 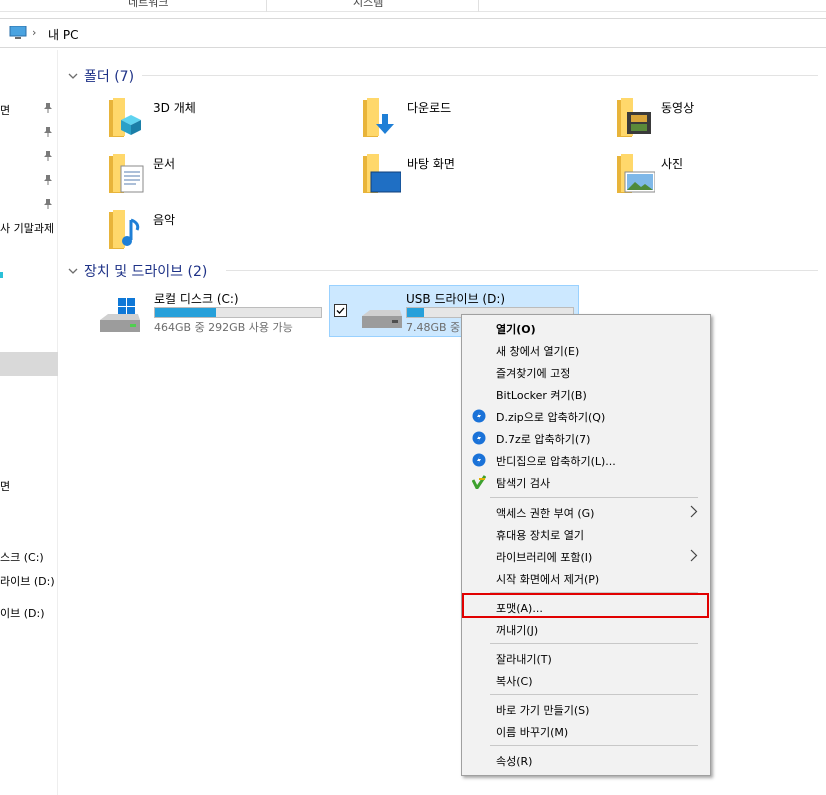 I want to click on folder-desktop: 바탕 화면, so click(x=486, y=177).